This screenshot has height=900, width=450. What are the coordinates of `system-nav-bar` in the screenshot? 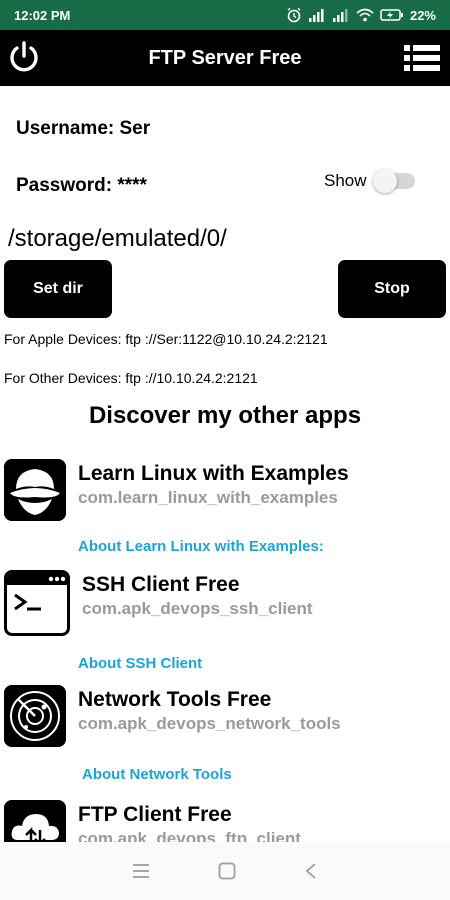 It's located at (225, 871).